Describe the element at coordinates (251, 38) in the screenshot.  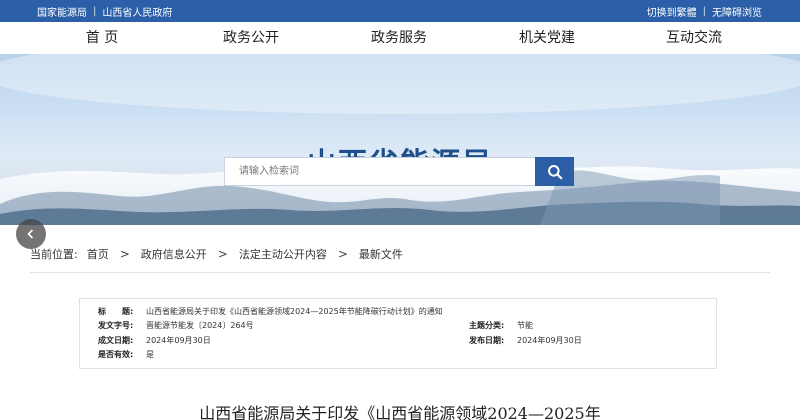
I see `nav-item-government-affairs-disclosure: 政务公开` at that location.